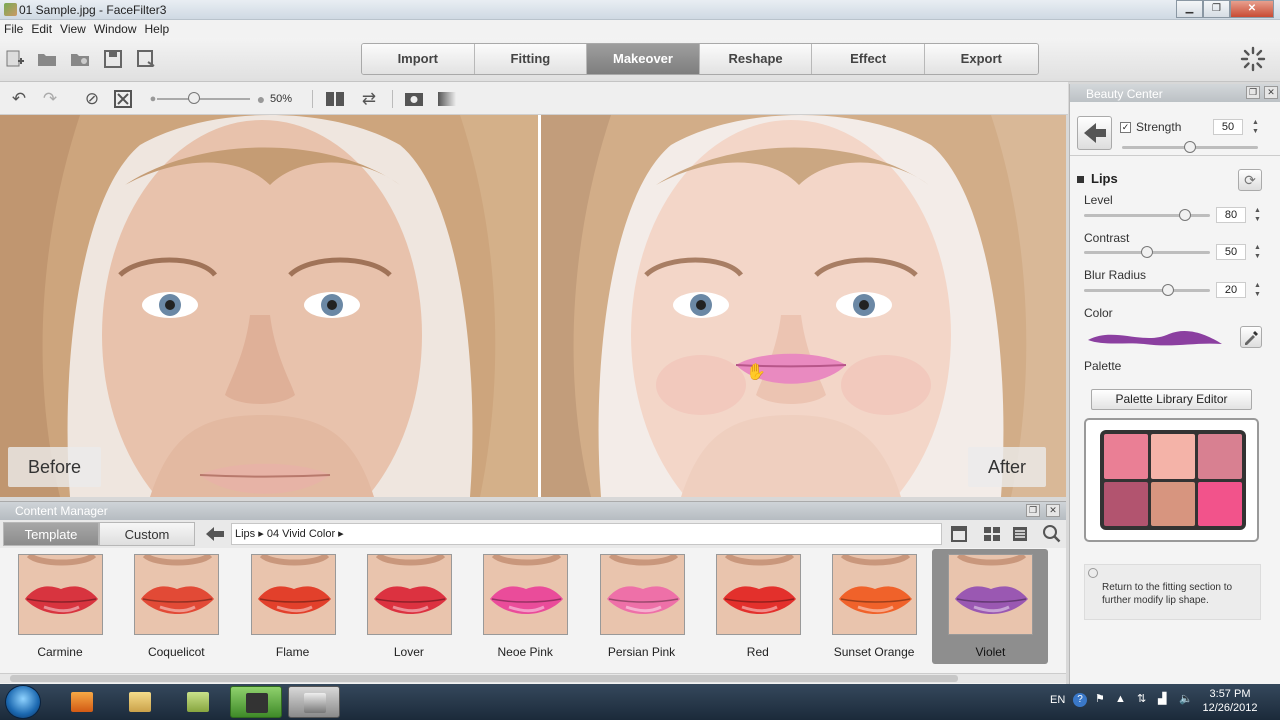  Describe the element at coordinates (1257, 290) in the screenshot. I see `blur-radius-stepper-icon: ▲ ▼` at that location.